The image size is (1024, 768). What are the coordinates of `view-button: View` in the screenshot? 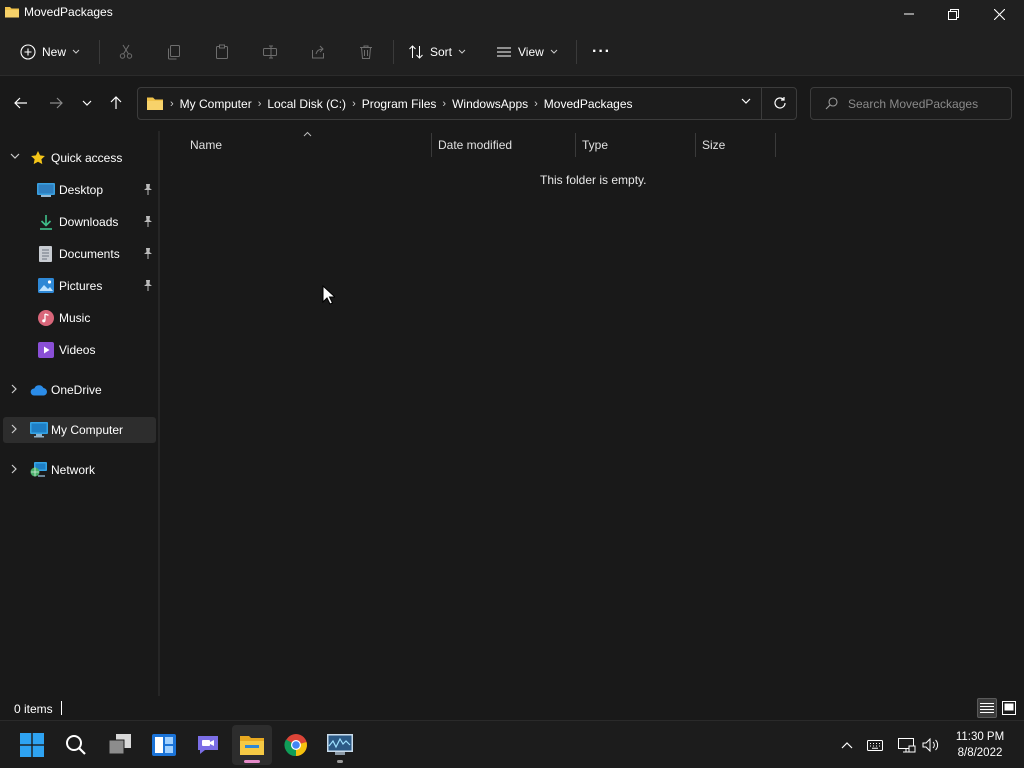 It's located at (527, 52).